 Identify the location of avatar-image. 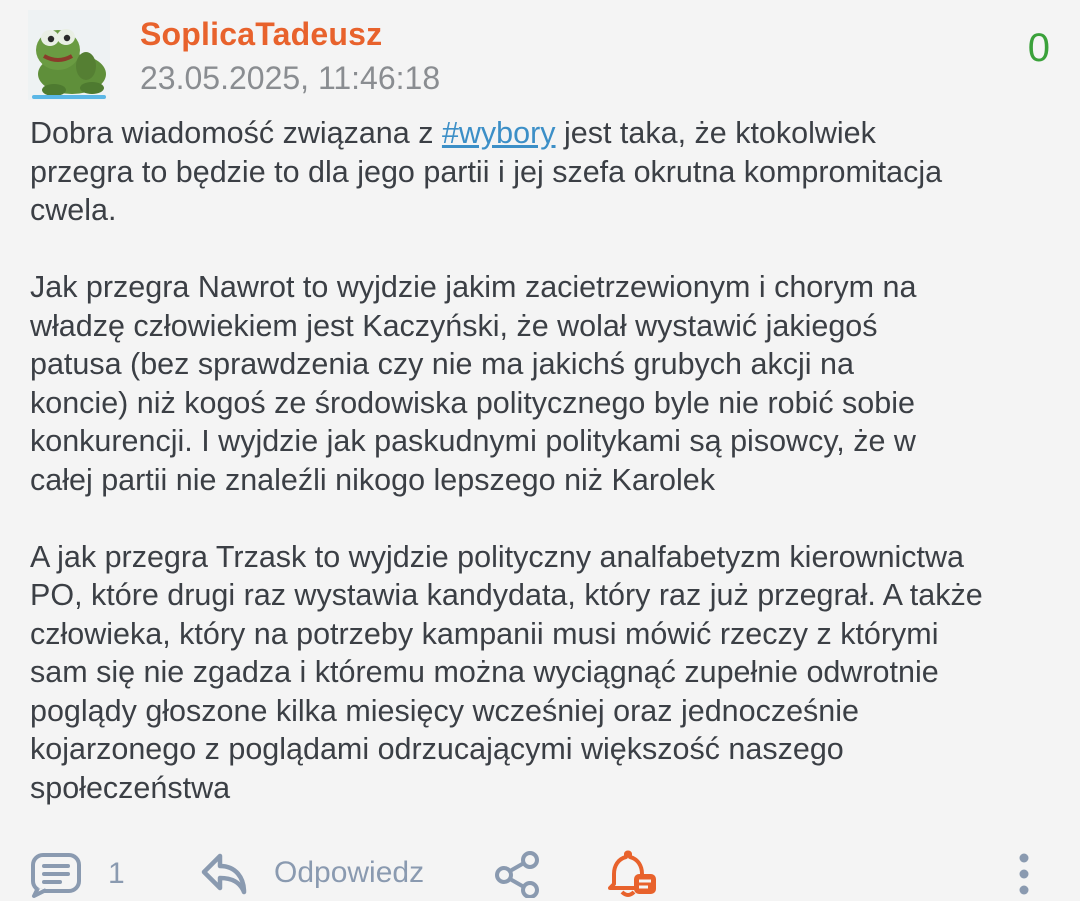
(69, 55).